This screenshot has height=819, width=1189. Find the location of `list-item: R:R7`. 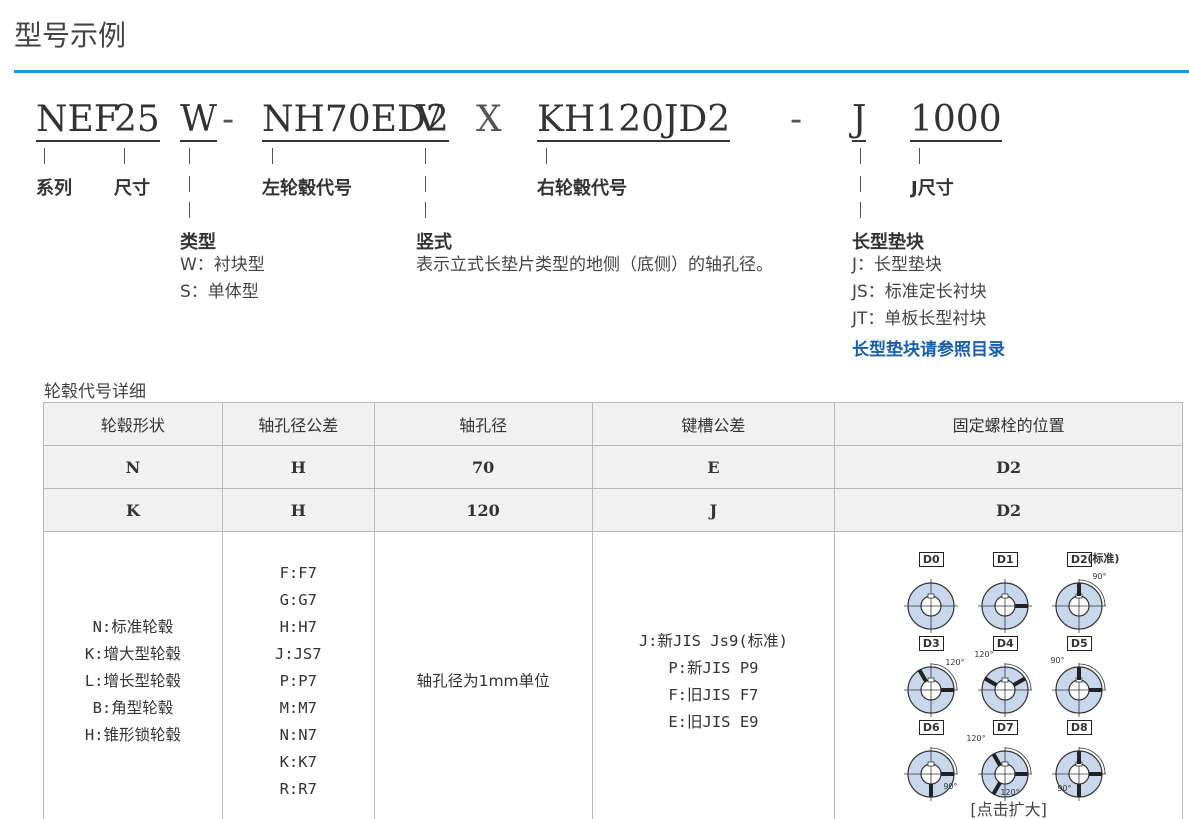

list-item: R:R7 is located at coordinates (298, 789).